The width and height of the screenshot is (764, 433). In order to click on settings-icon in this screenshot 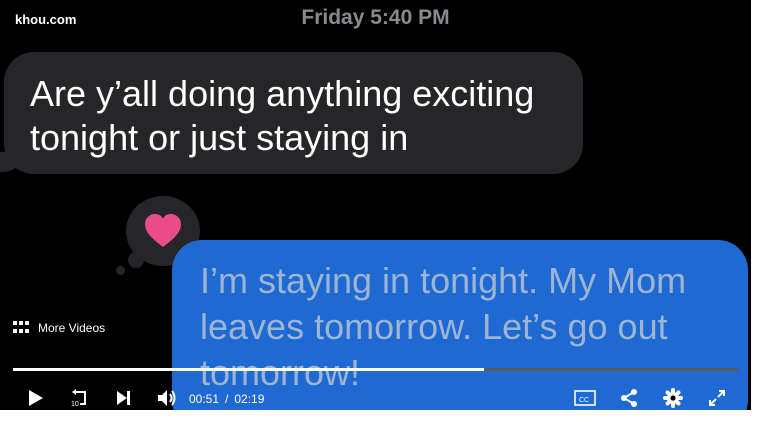, I will do `click(673, 398)`.